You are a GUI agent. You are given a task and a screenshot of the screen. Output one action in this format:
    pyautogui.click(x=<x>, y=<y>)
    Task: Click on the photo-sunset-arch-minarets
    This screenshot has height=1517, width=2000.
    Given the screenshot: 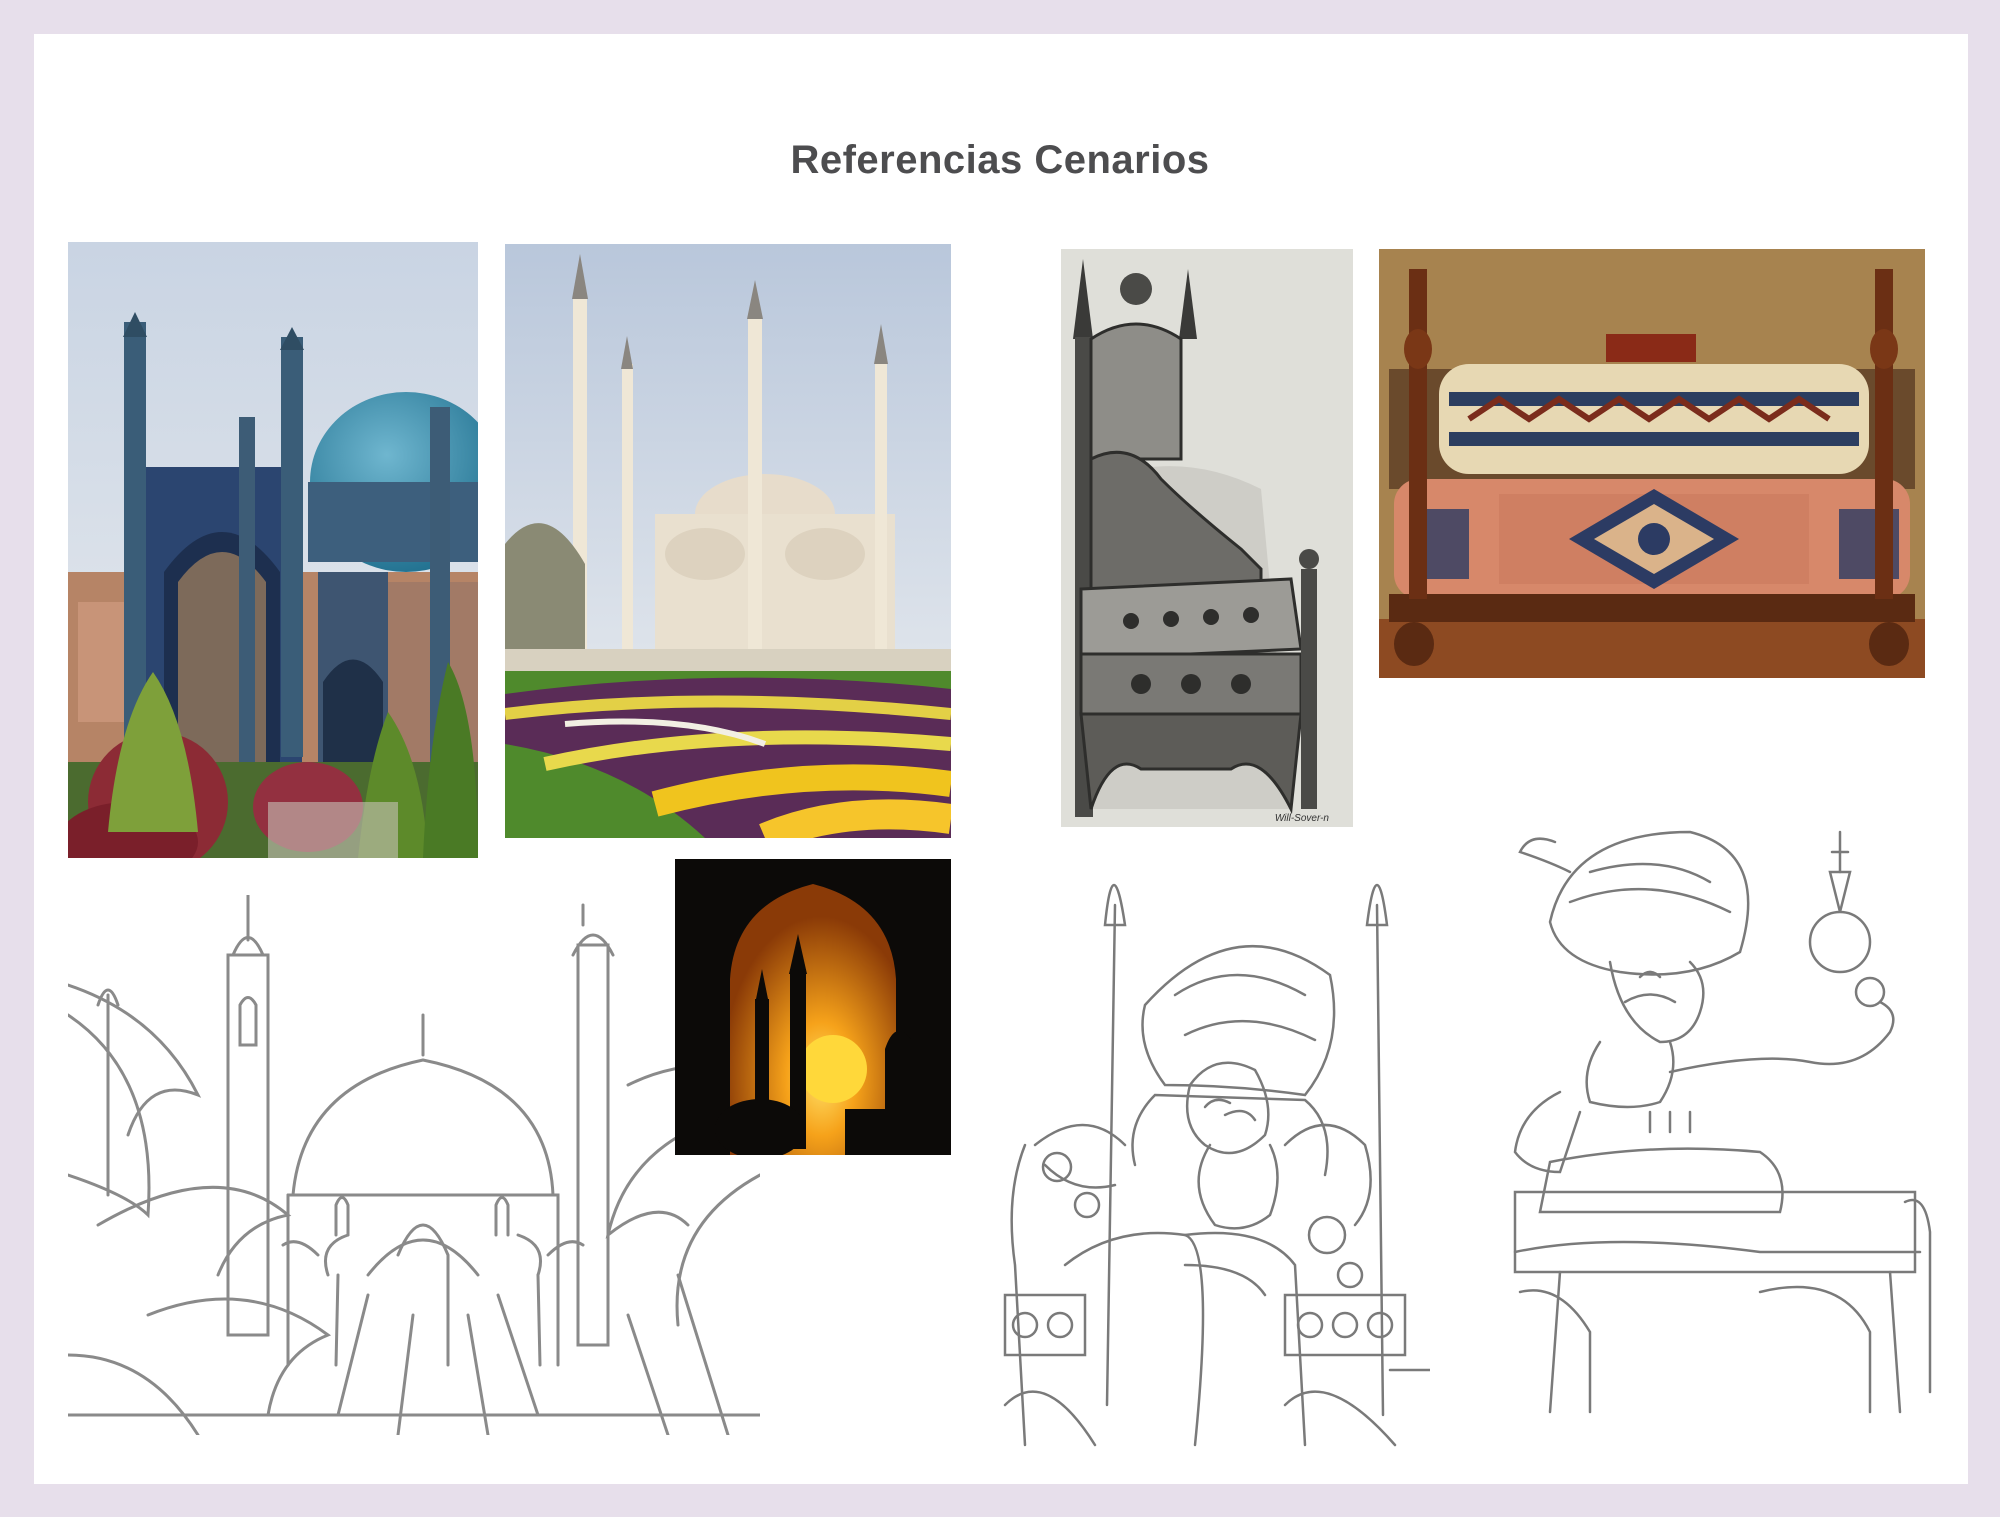 What is the action you would take?
    pyautogui.click(x=813, y=1007)
    